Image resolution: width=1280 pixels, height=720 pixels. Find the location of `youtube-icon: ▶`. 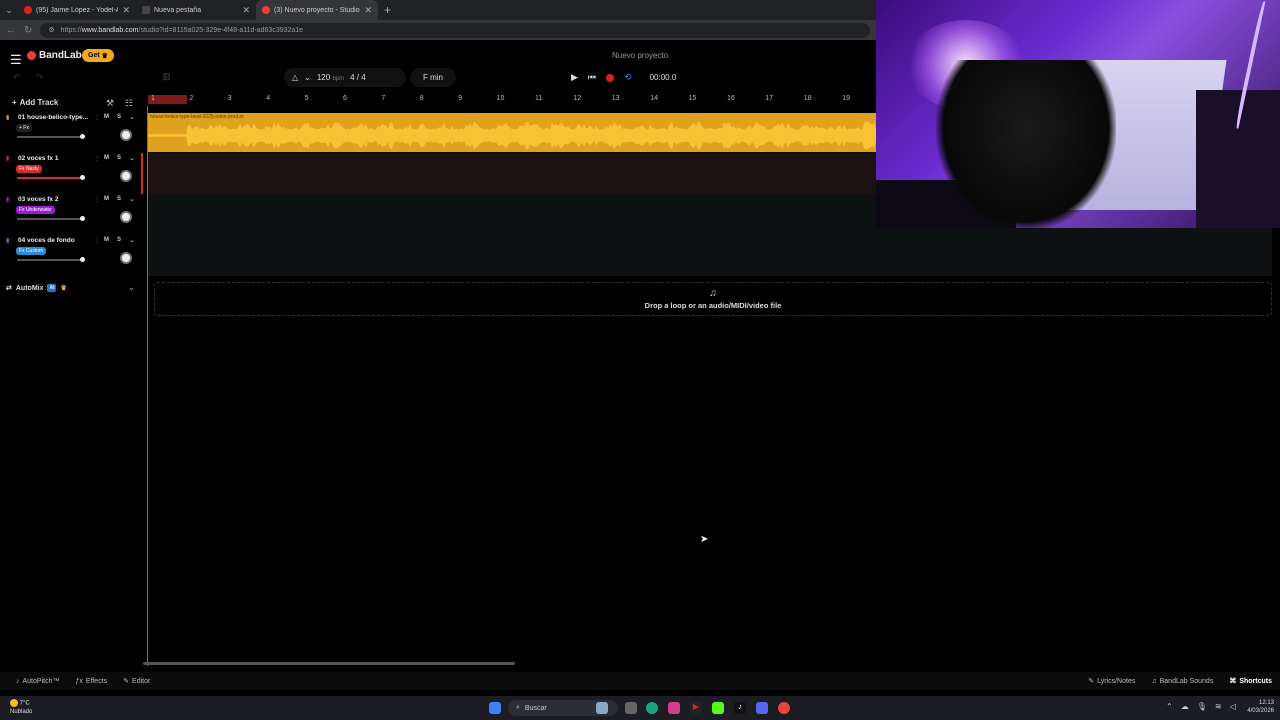

youtube-icon: ▶ is located at coordinates (696, 708).